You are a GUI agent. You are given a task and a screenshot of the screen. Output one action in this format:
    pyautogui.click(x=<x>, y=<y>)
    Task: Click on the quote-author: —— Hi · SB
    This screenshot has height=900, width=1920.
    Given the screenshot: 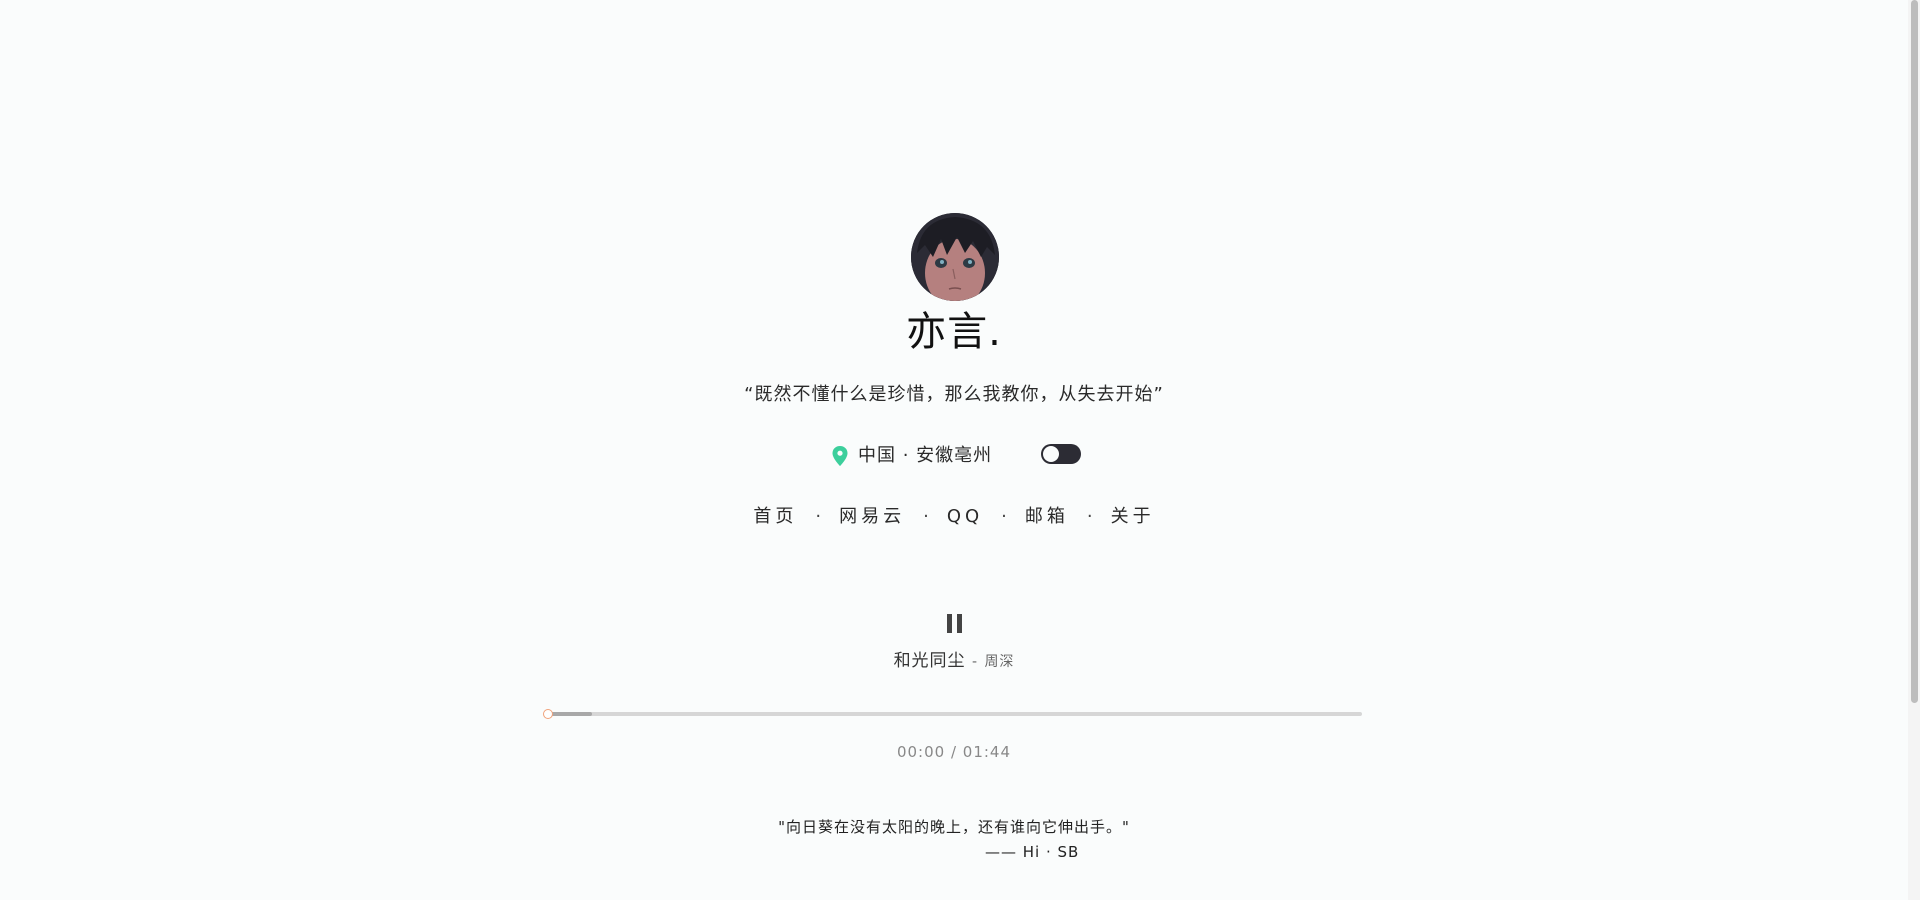 What is the action you would take?
    pyautogui.click(x=1032, y=852)
    